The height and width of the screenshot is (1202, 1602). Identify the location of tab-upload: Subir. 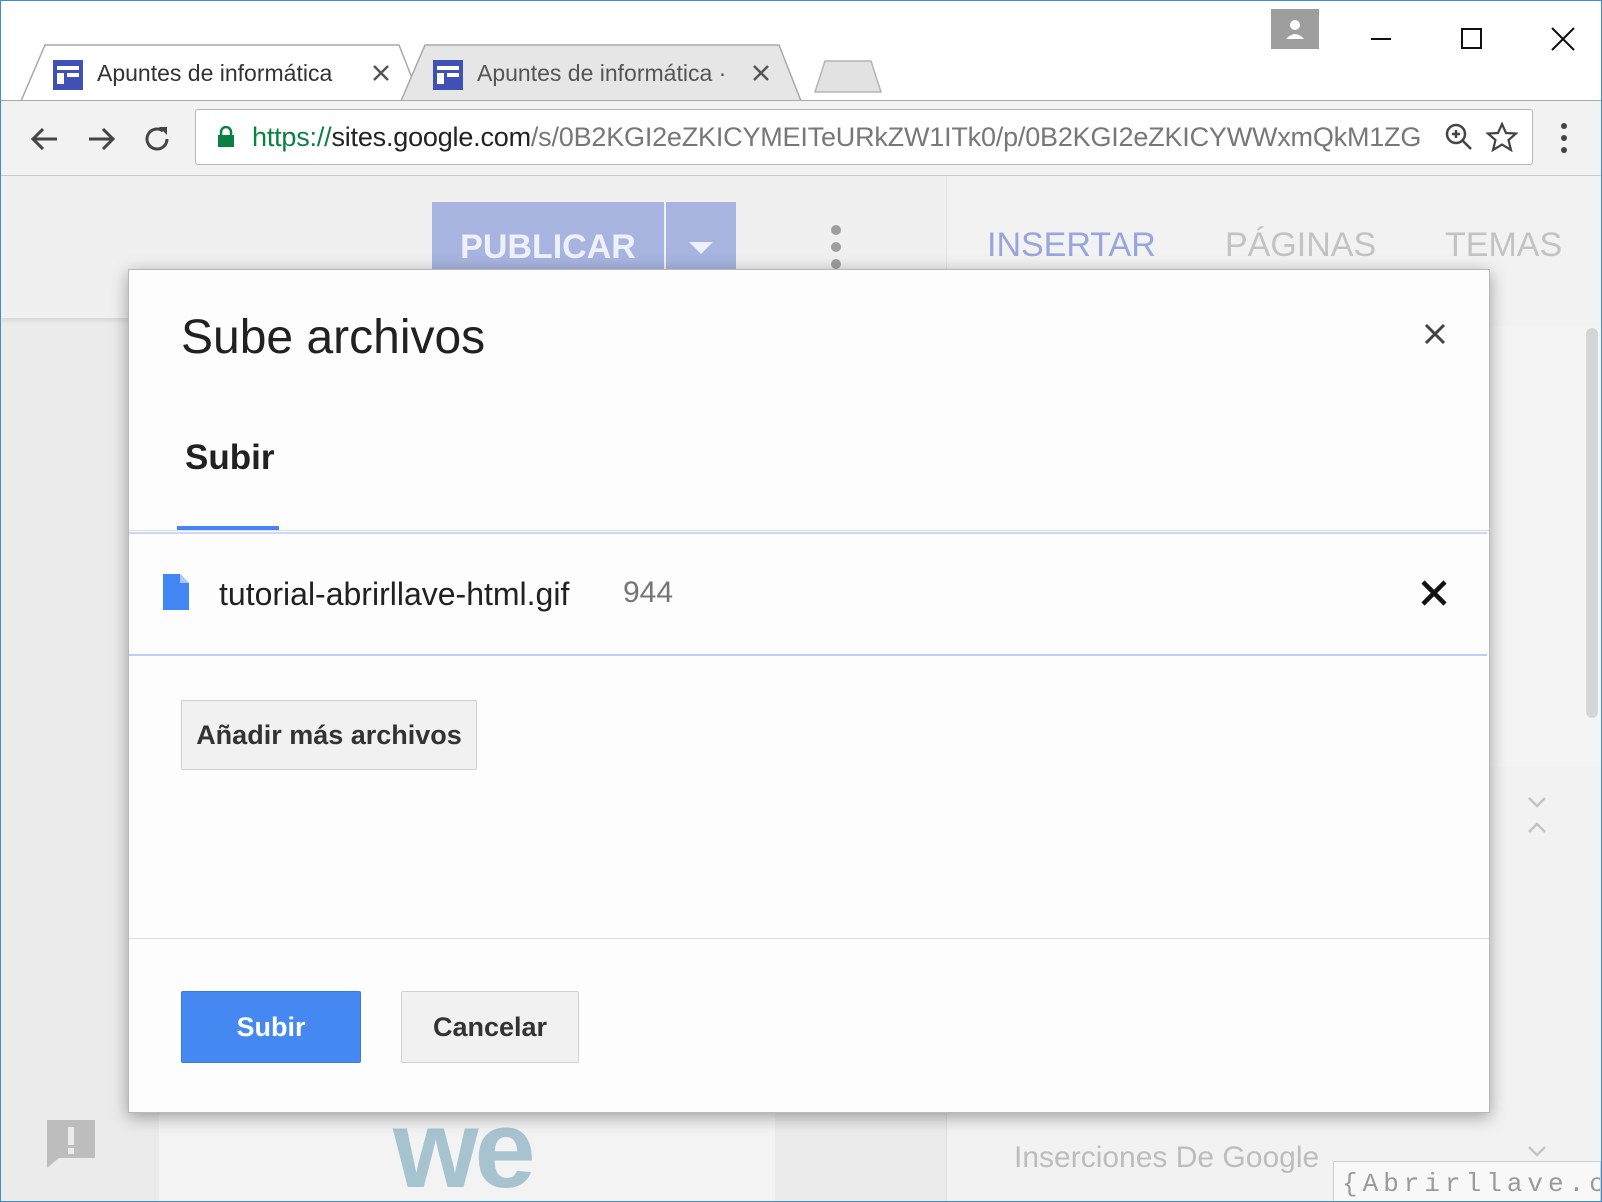
(229, 458).